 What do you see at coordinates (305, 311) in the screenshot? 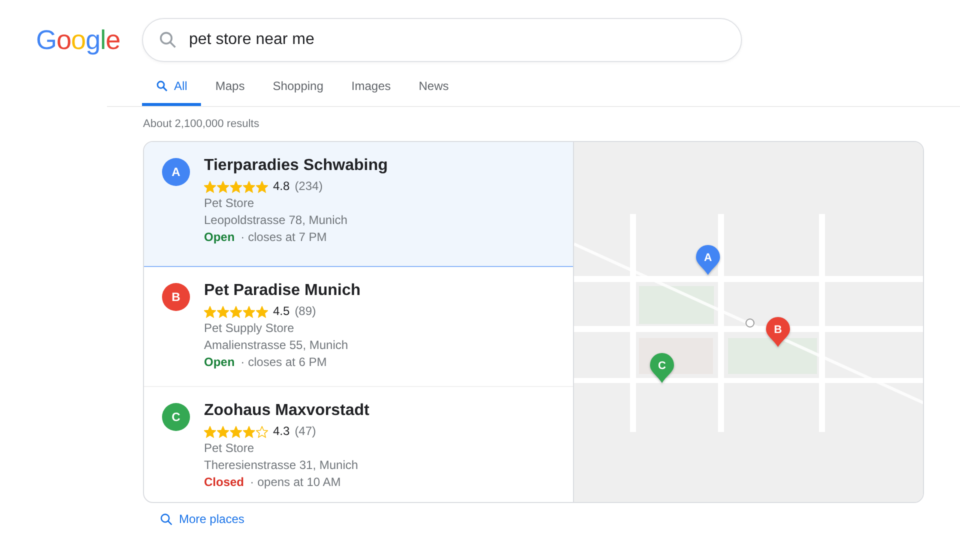
I see `review-count: (89)` at bounding box center [305, 311].